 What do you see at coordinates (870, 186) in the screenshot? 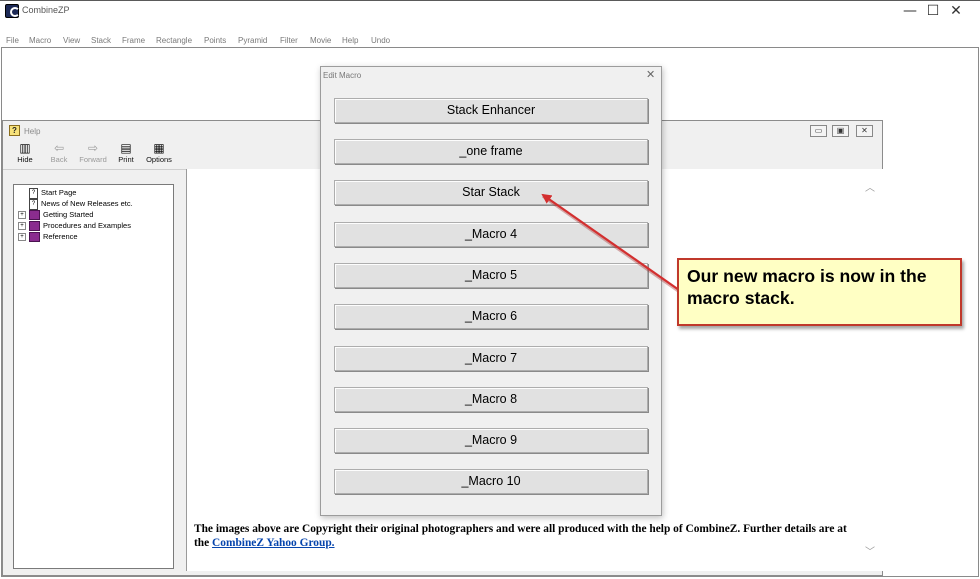
I see `scroll-up-arrow-icon: ︿` at bounding box center [870, 186].